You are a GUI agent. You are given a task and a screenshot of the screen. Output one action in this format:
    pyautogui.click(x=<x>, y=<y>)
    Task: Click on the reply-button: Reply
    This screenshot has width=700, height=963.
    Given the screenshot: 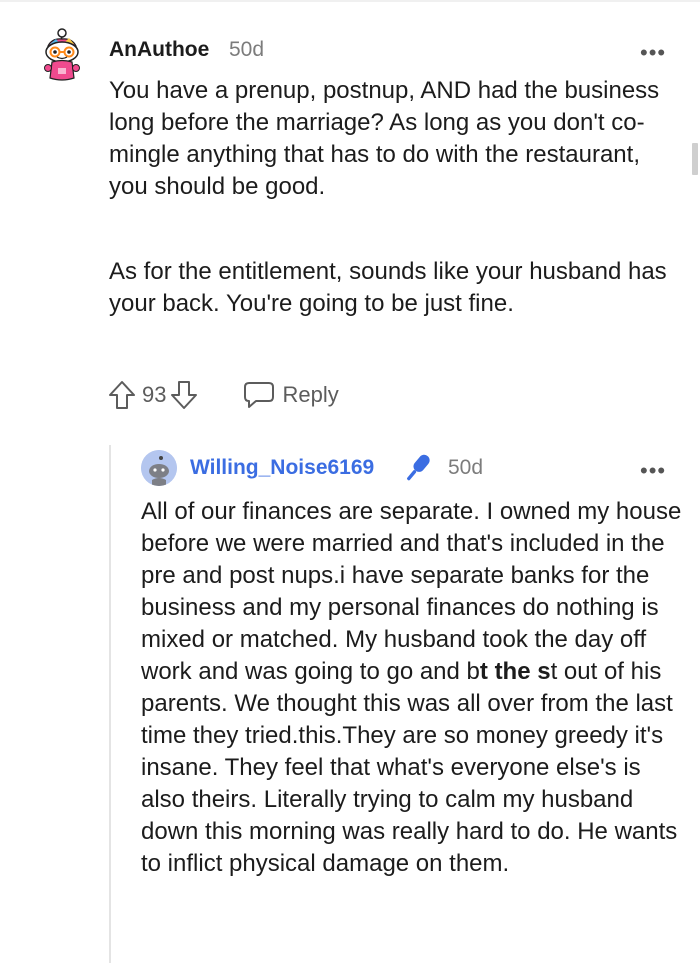 What is the action you would take?
    pyautogui.click(x=290, y=395)
    